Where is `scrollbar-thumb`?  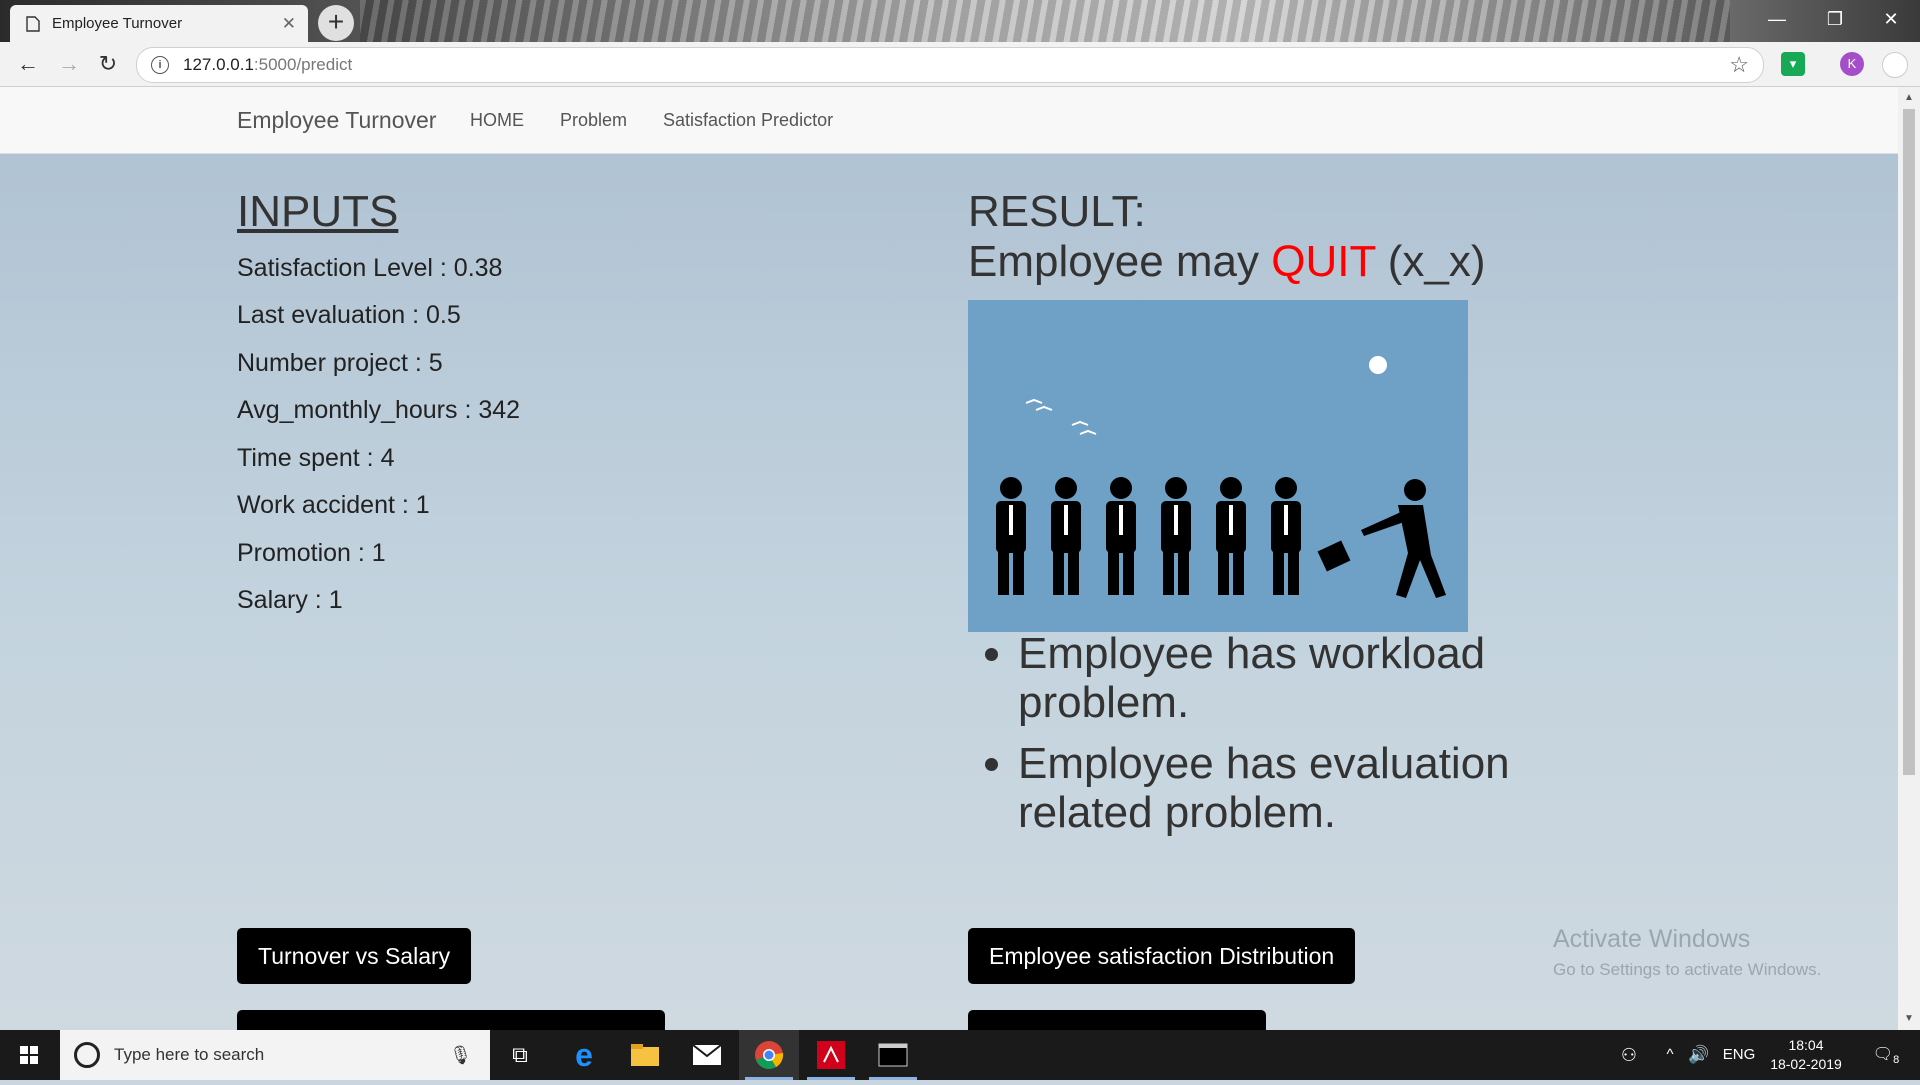 scrollbar-thumb is located at coordinates (1909, 442).